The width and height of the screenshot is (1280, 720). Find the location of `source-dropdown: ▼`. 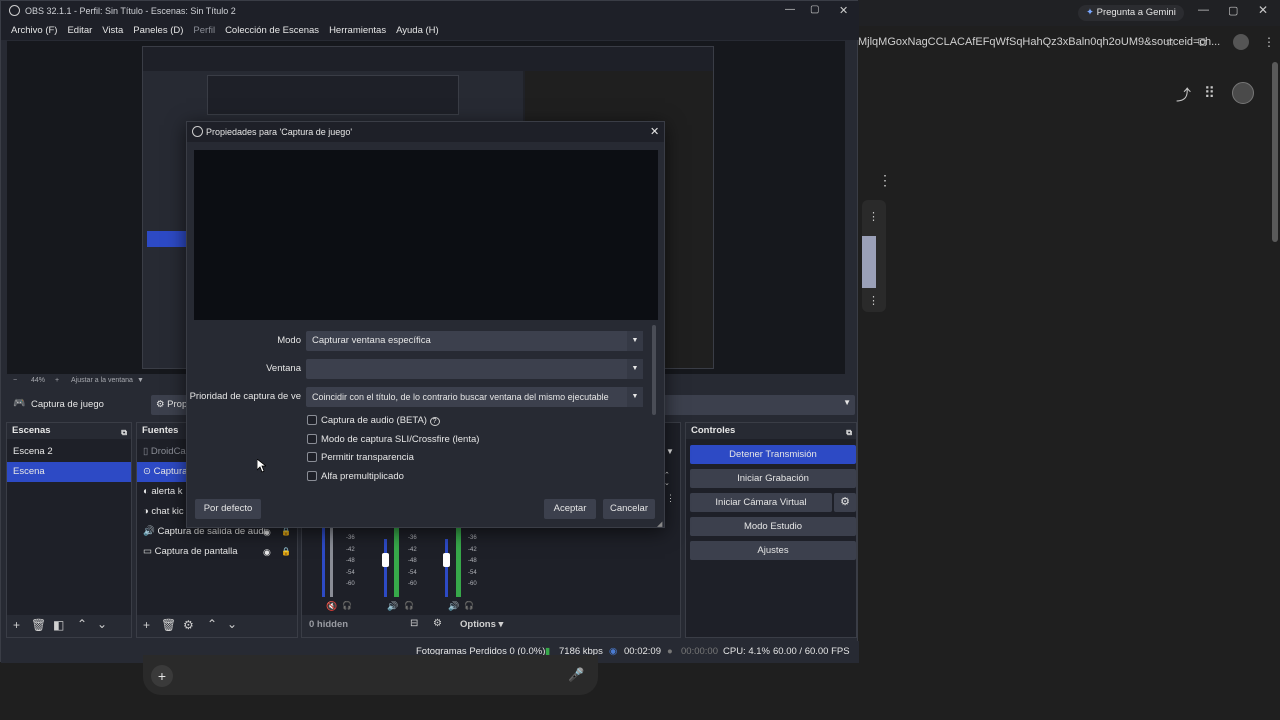

source-dropdown: ▼ is located at coordinates (759, 405).